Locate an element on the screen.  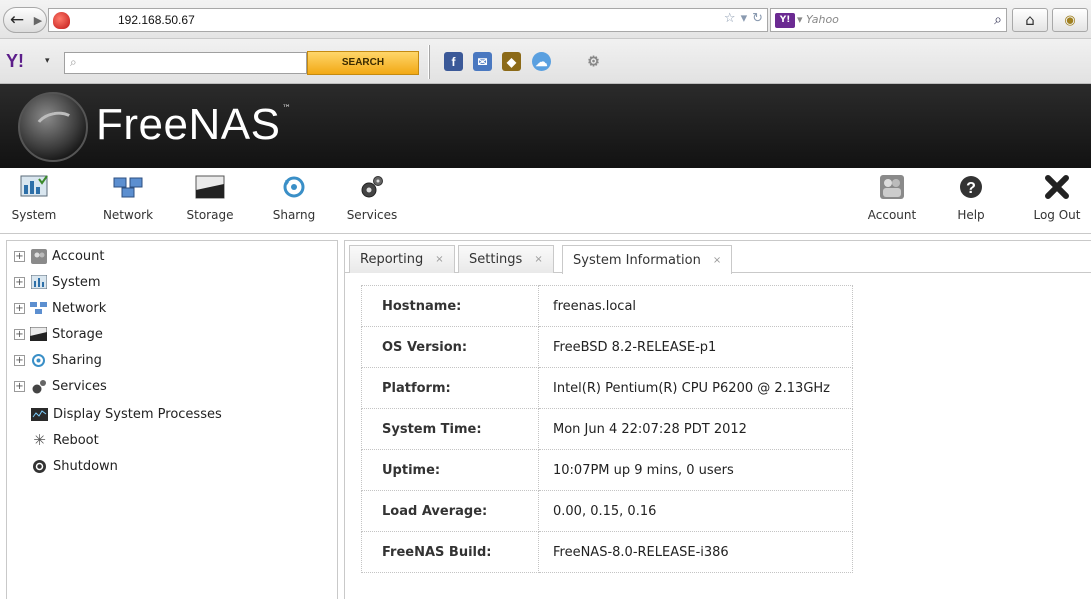
sidebar-item-storage: + Storage is located at coordinates (58, 334).